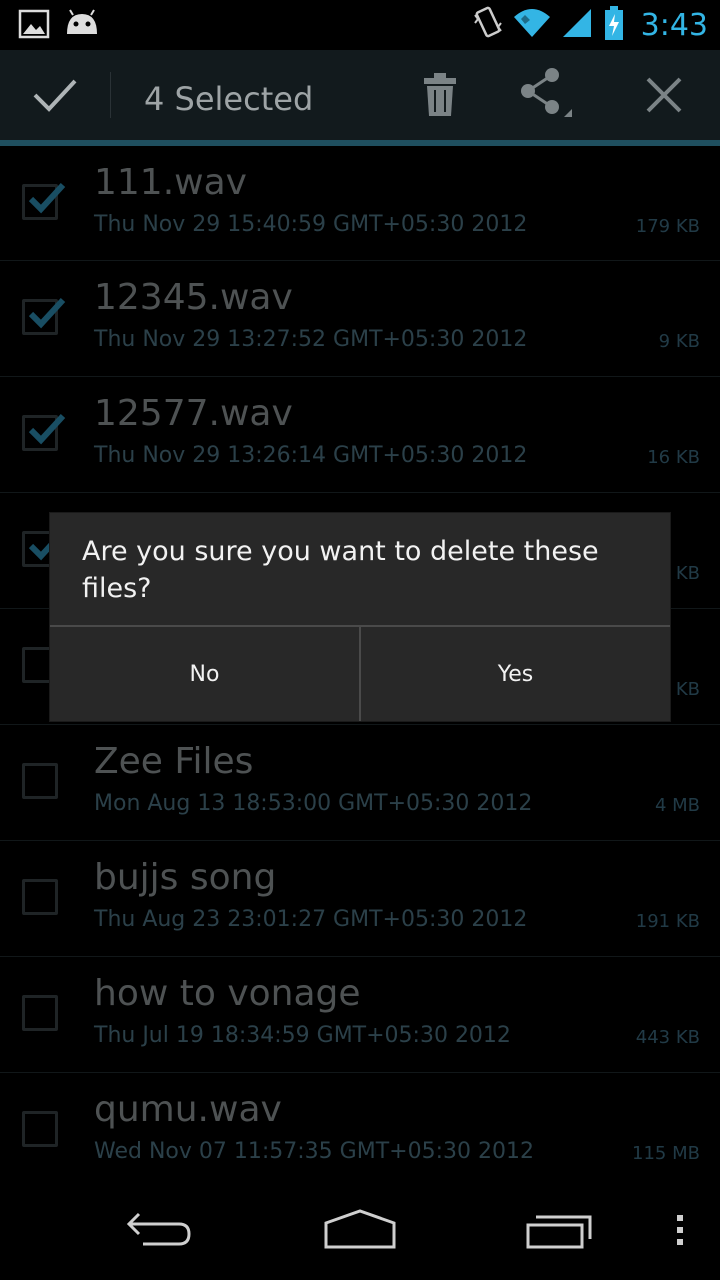 The image size is (720, 1280). I want to click on clock: 3:43, so click(674, 25).